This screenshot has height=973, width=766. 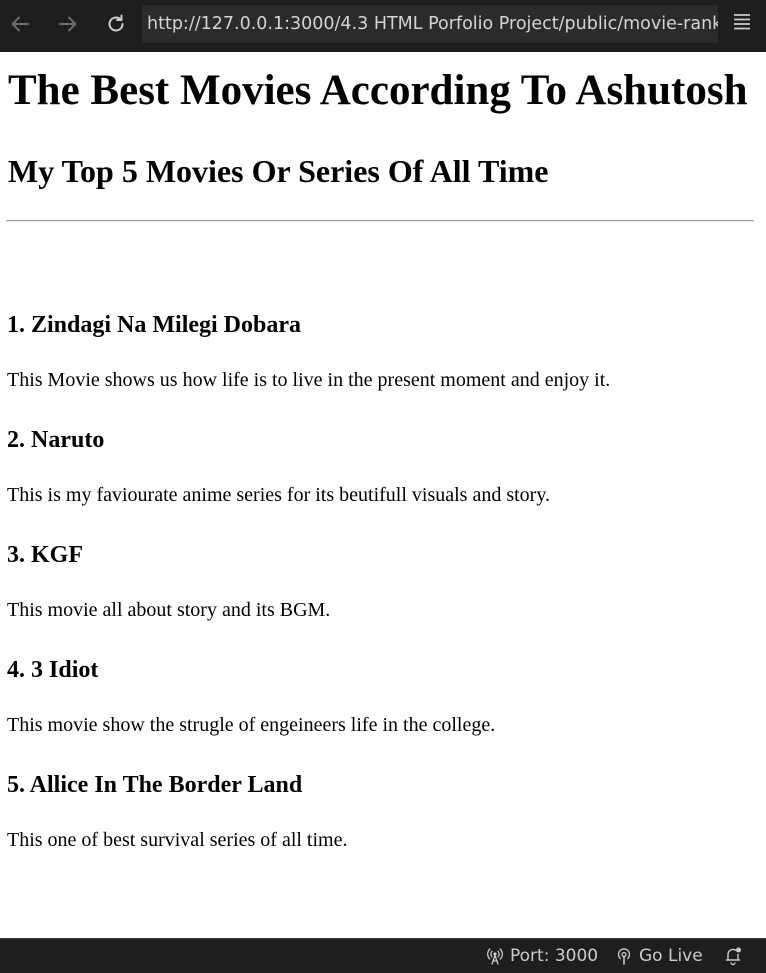 I want to click on movie-title: 3. KGF, so click(x=45, y=555).